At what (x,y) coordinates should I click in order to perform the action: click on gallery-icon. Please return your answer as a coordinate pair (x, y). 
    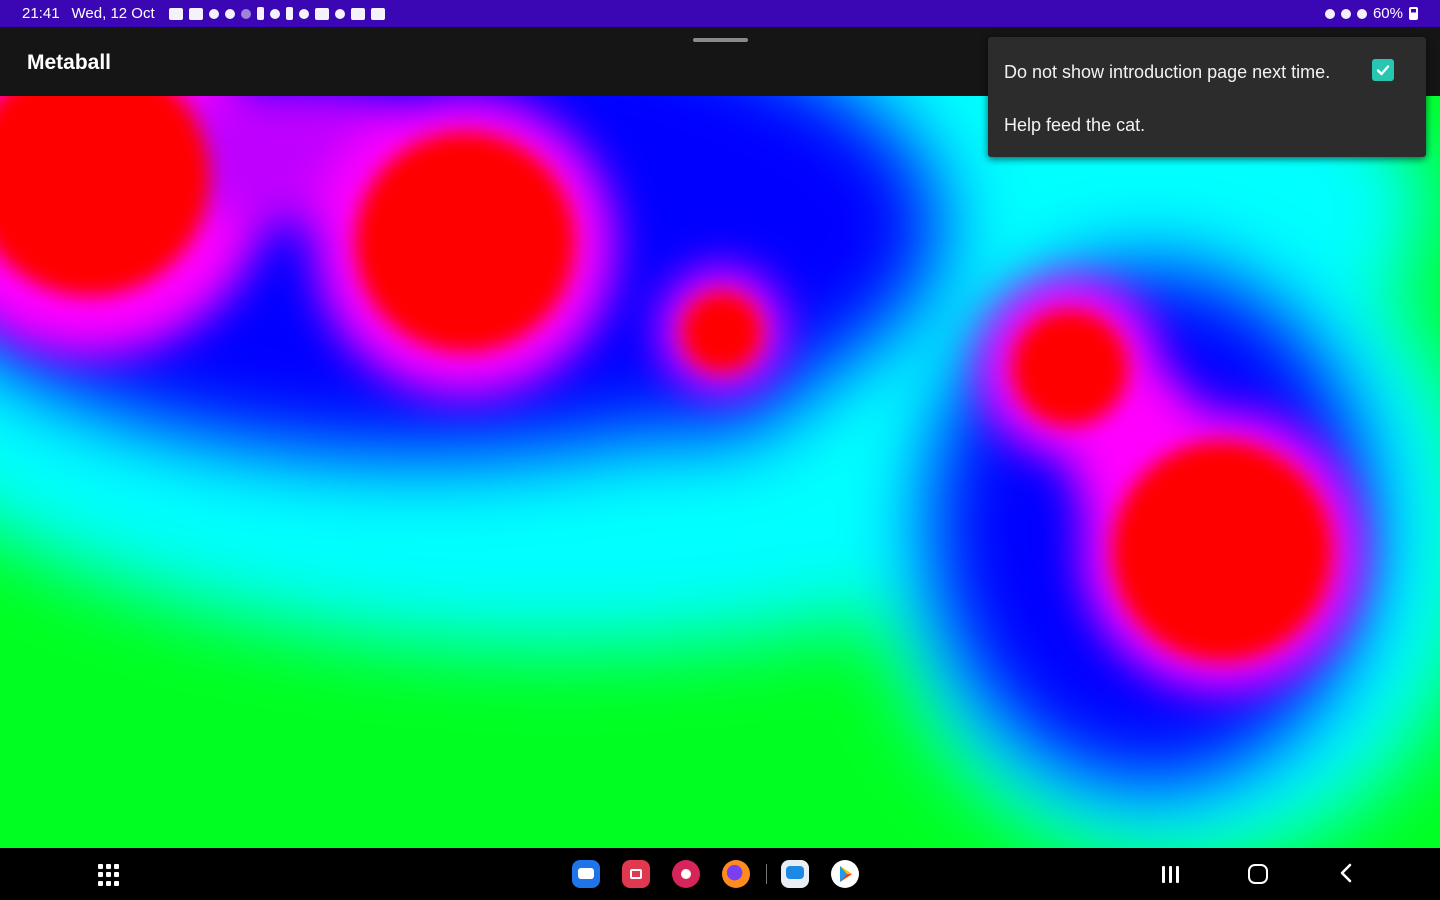
    Looking at the image, I should click on (357, 13).